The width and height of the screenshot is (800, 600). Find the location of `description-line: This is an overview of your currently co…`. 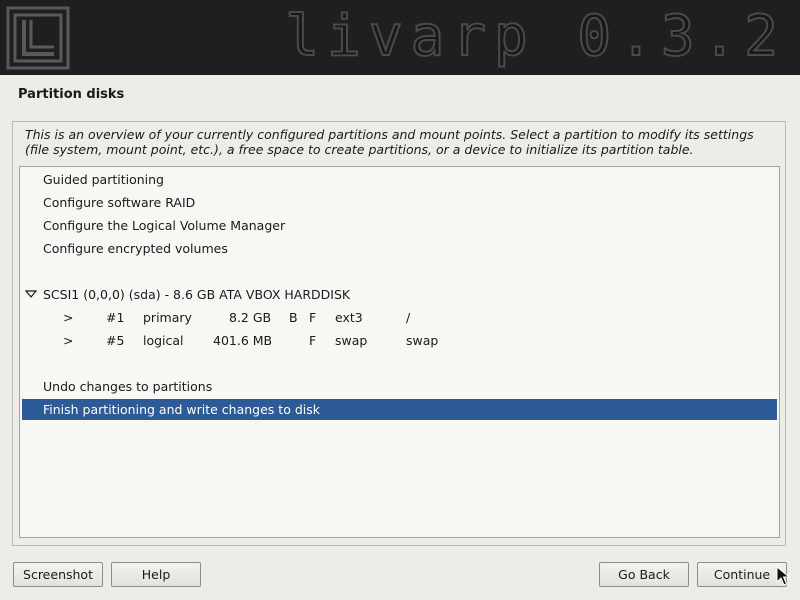

description-line: This is an overview of your currently co… is located at coordinates (389, 134).